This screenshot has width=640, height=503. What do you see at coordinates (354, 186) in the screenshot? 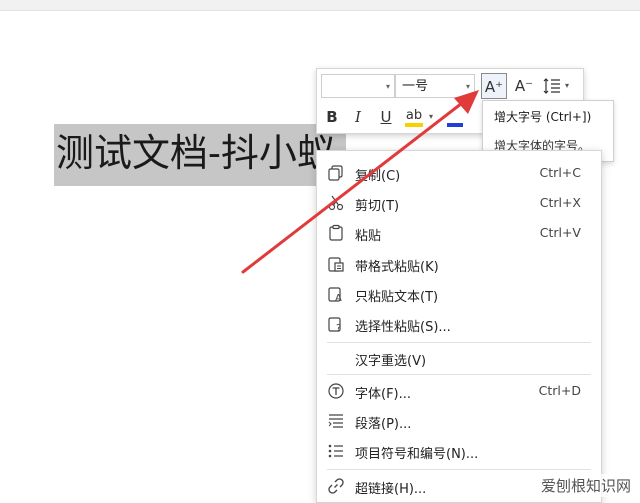
I see `arrow-shaft` at bounding box center [354, 186].